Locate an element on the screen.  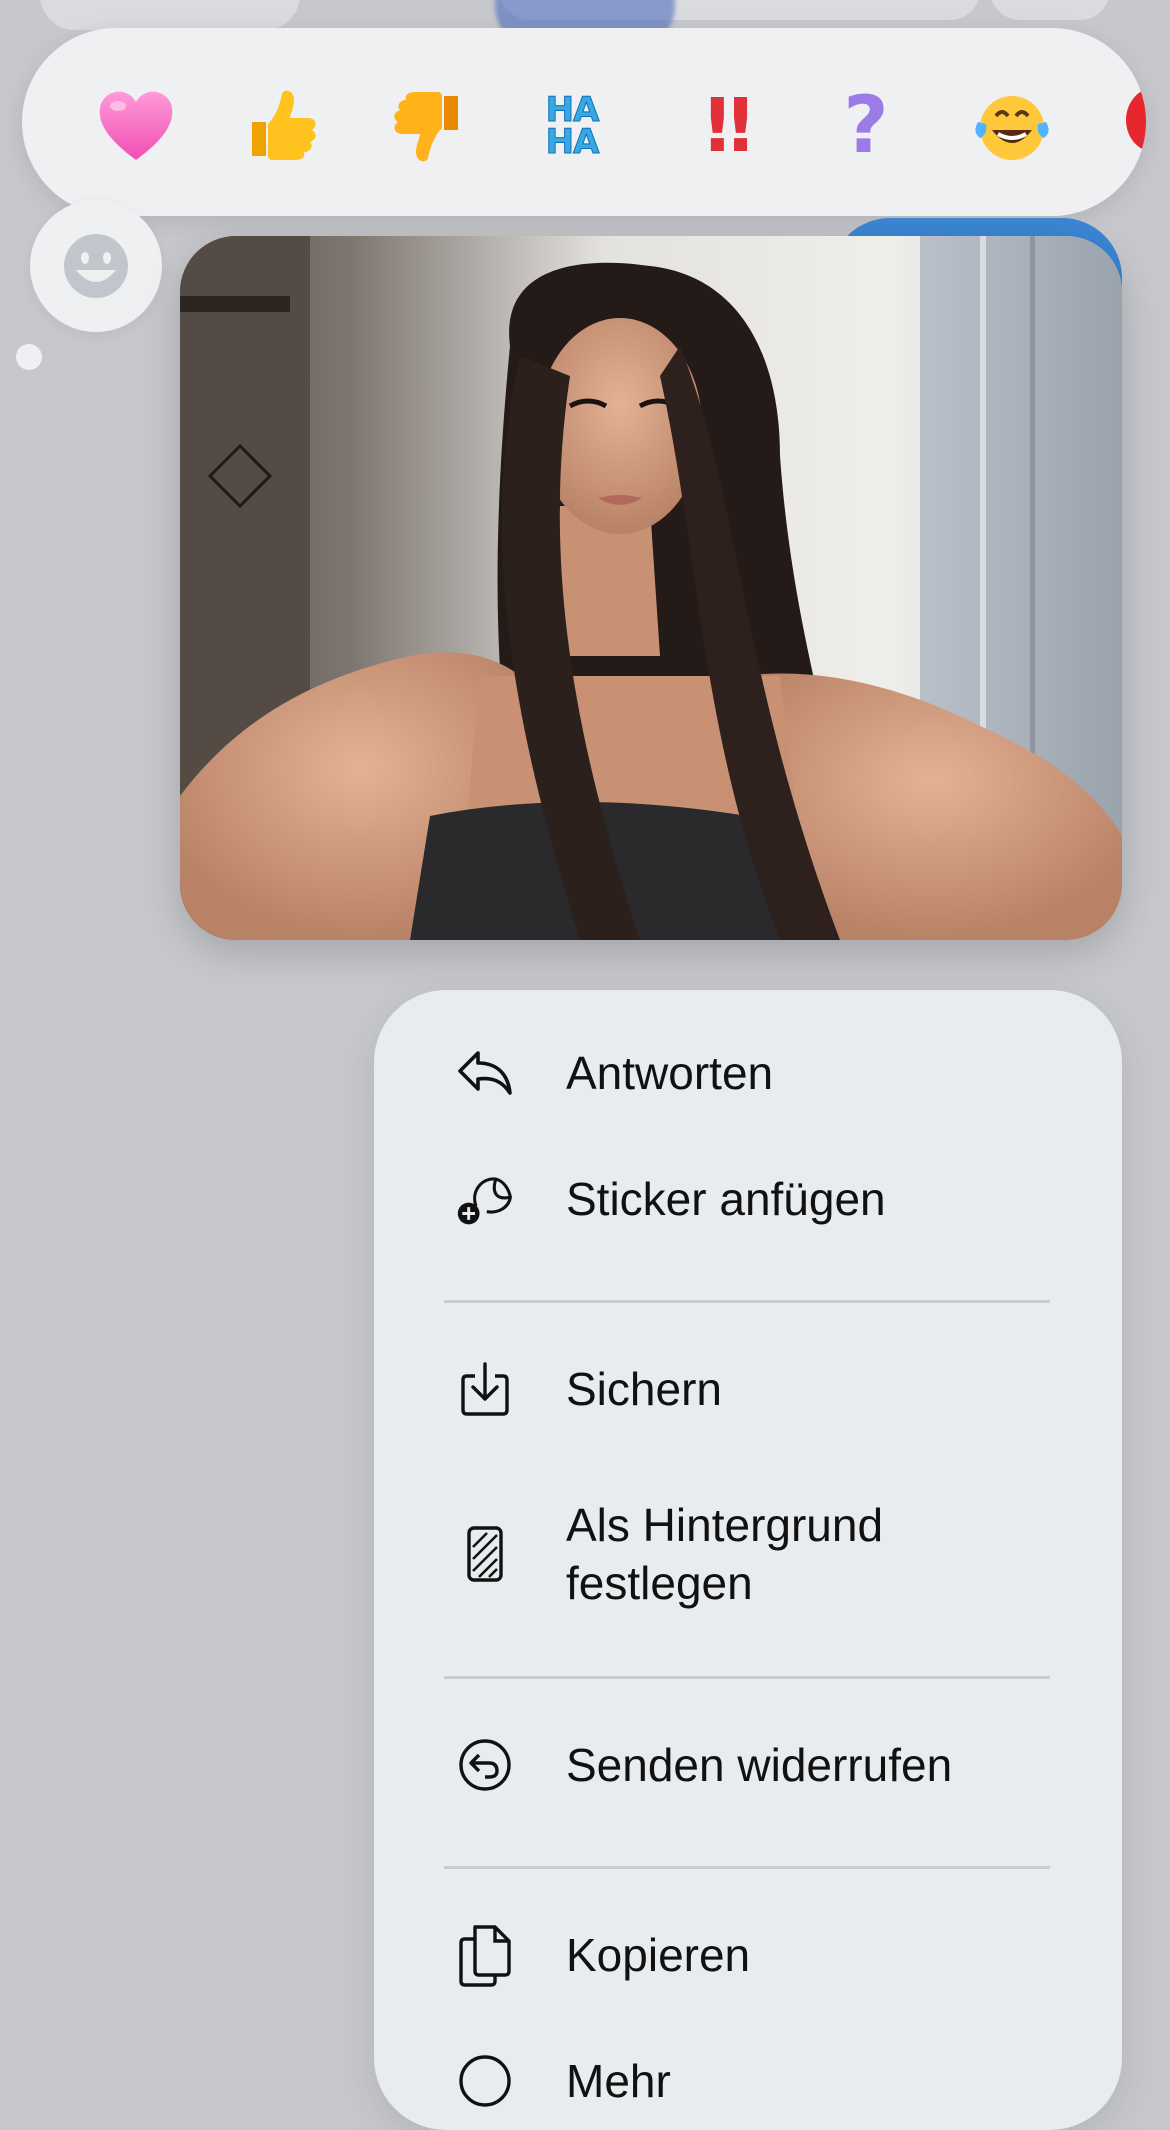
menu-item-add-sticker: Sticker anfügen is located at coordinates (748, 1199).